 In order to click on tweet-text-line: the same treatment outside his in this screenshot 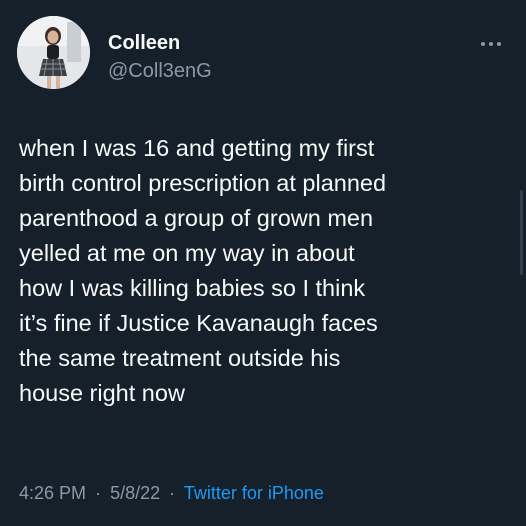, I will do `click(180, 358)`.